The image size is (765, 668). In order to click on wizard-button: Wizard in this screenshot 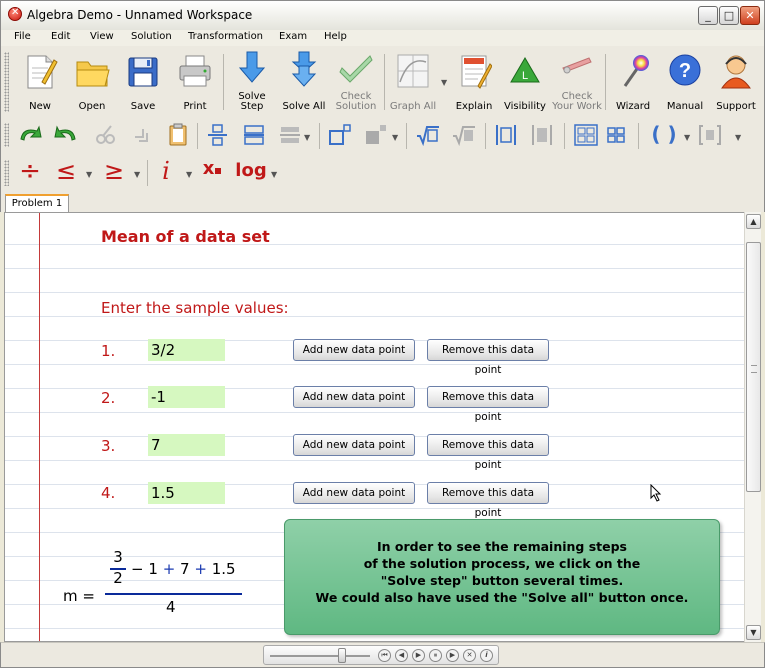, I will do `click(633, 81)`.